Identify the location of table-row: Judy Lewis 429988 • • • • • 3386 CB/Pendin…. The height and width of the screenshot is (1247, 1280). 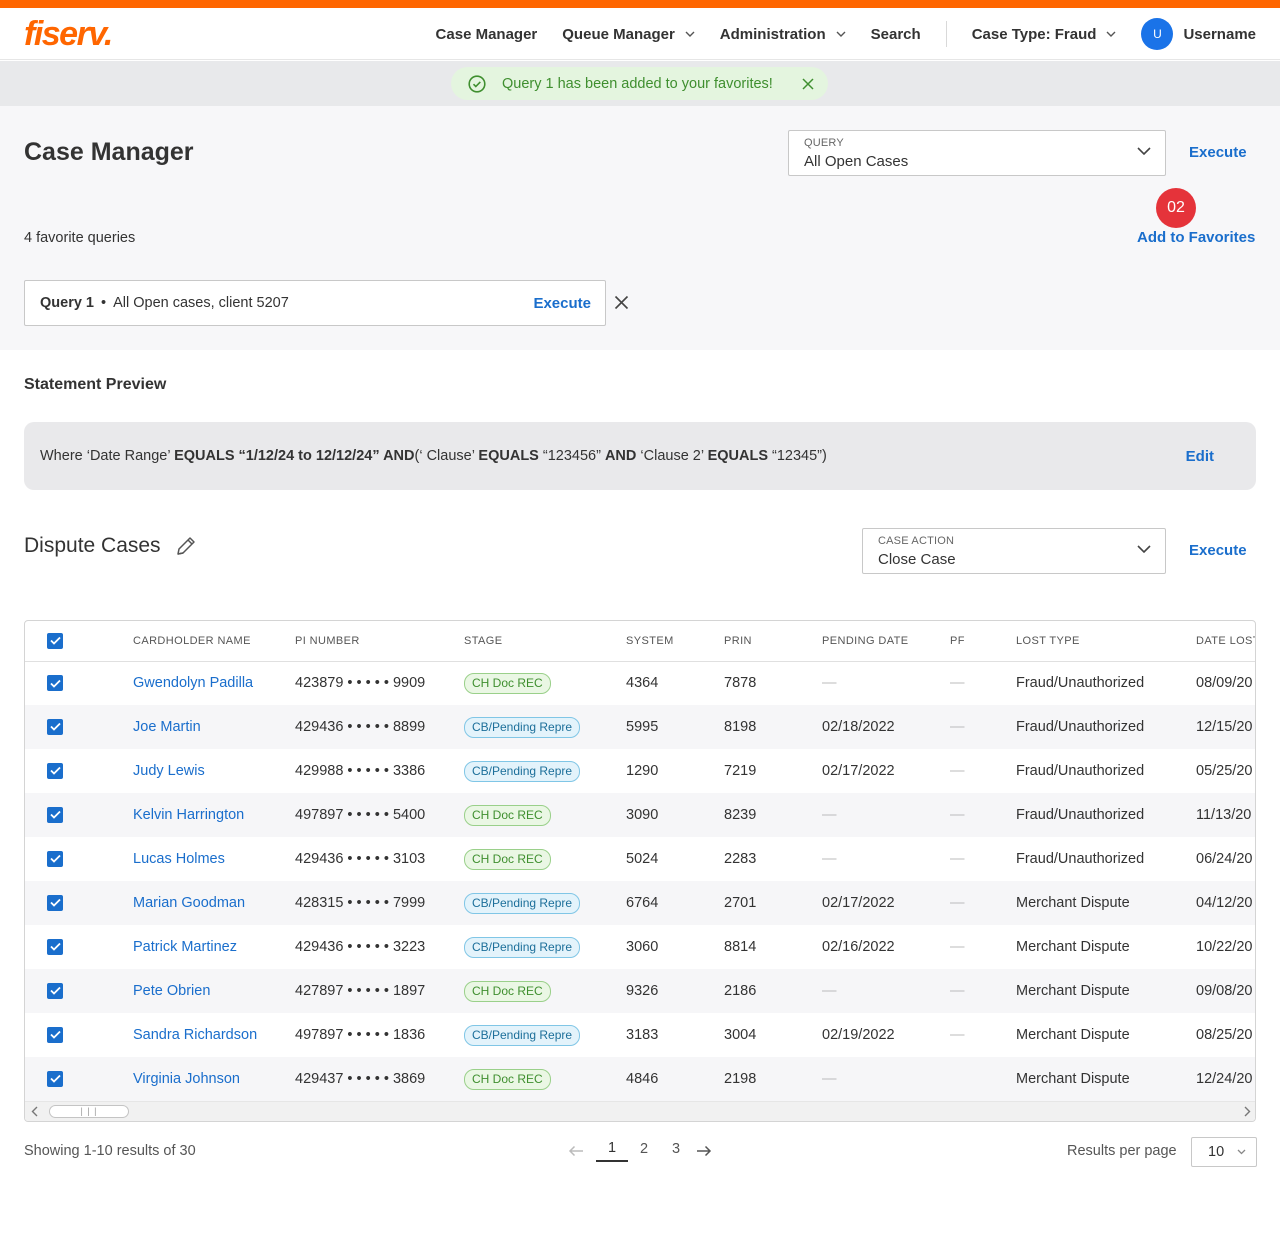
(640, 771).